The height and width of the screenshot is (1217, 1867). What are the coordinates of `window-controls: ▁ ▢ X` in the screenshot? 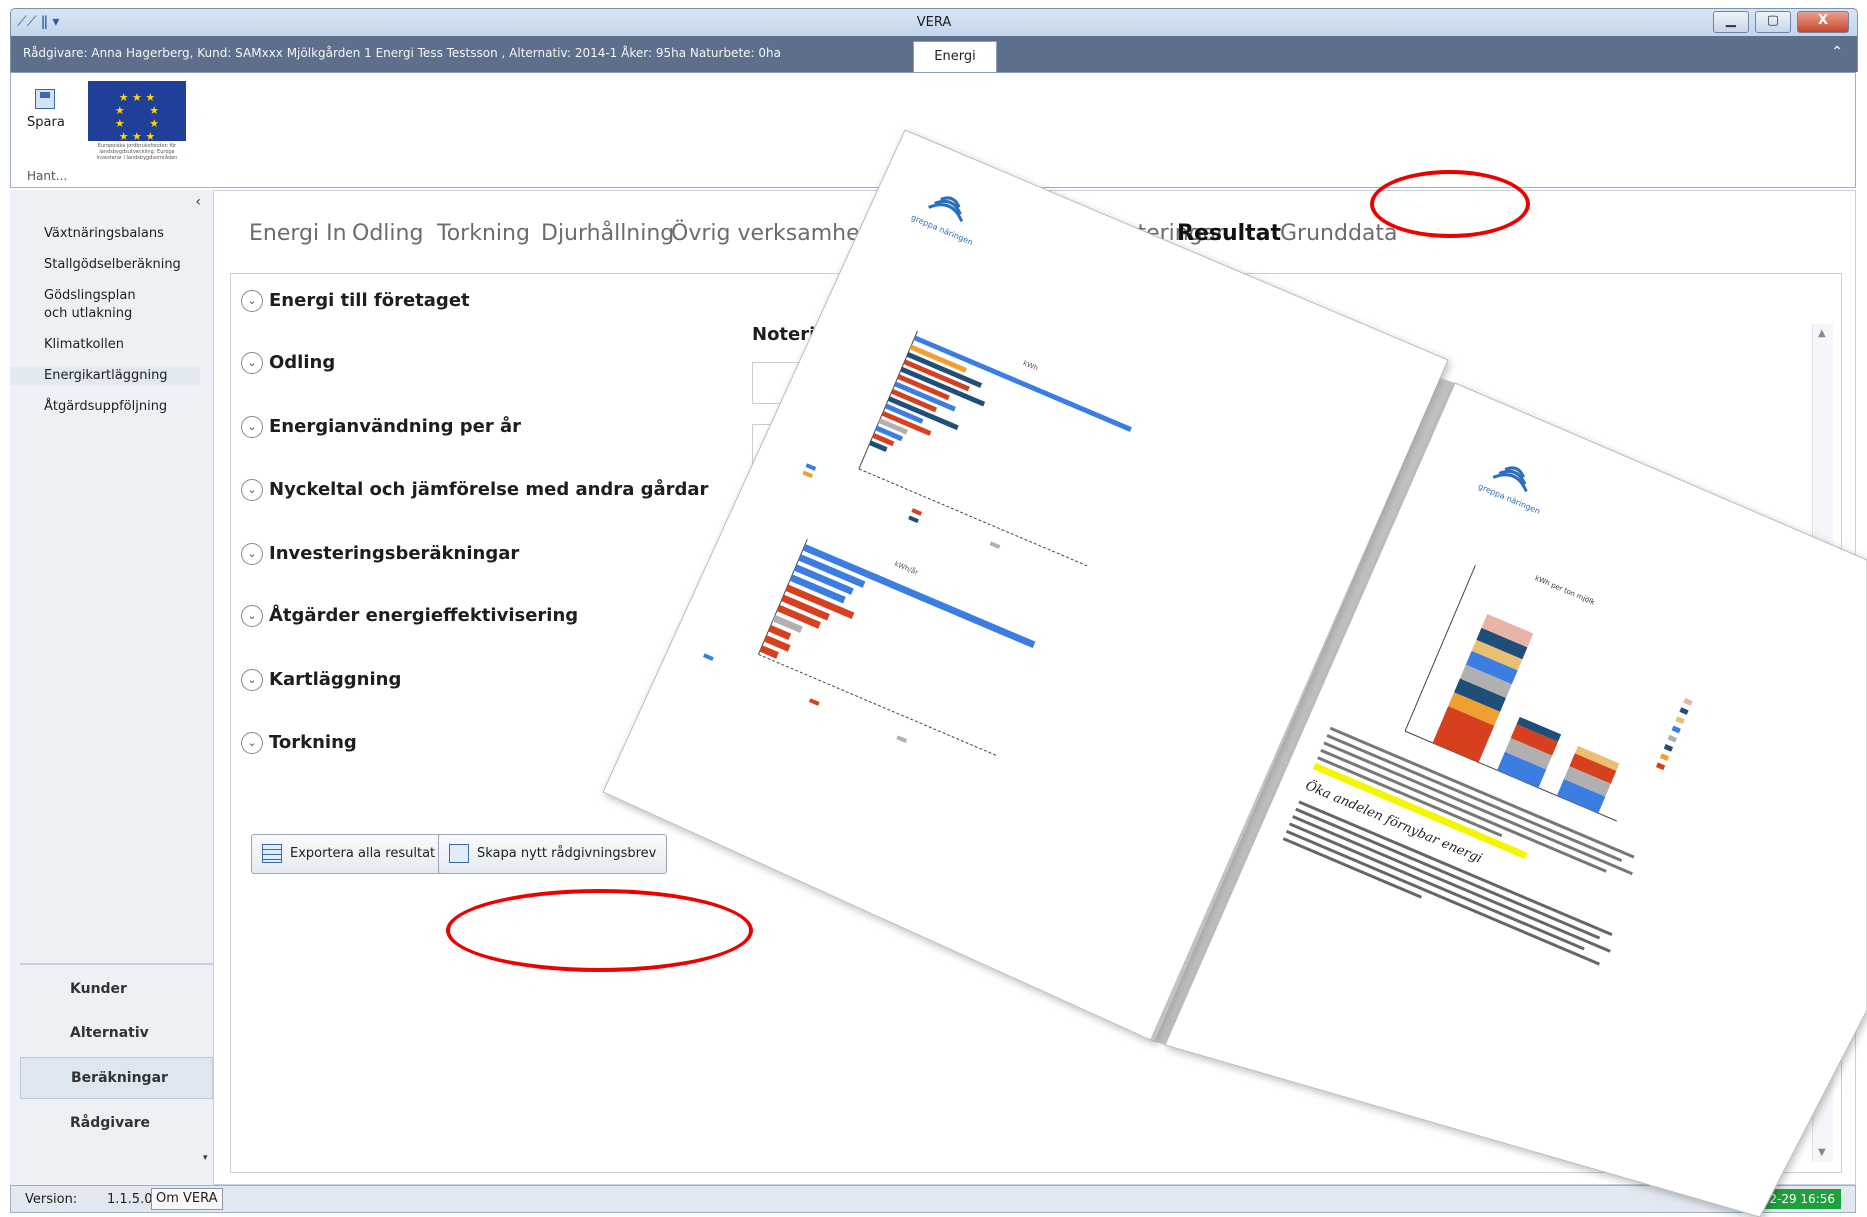 It's located at (1780, 22).